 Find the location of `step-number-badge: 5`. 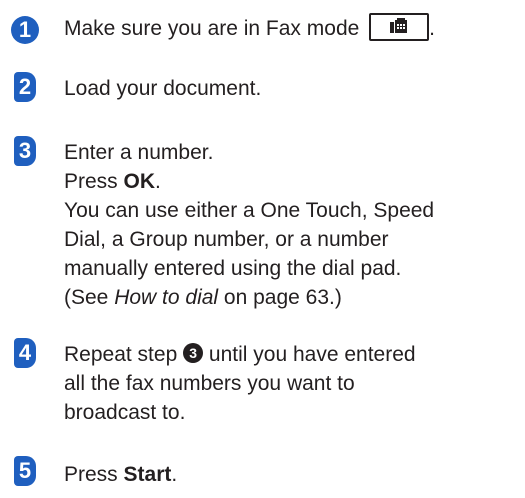

step-number-badge: 5 is located at coordinates (25, 471).